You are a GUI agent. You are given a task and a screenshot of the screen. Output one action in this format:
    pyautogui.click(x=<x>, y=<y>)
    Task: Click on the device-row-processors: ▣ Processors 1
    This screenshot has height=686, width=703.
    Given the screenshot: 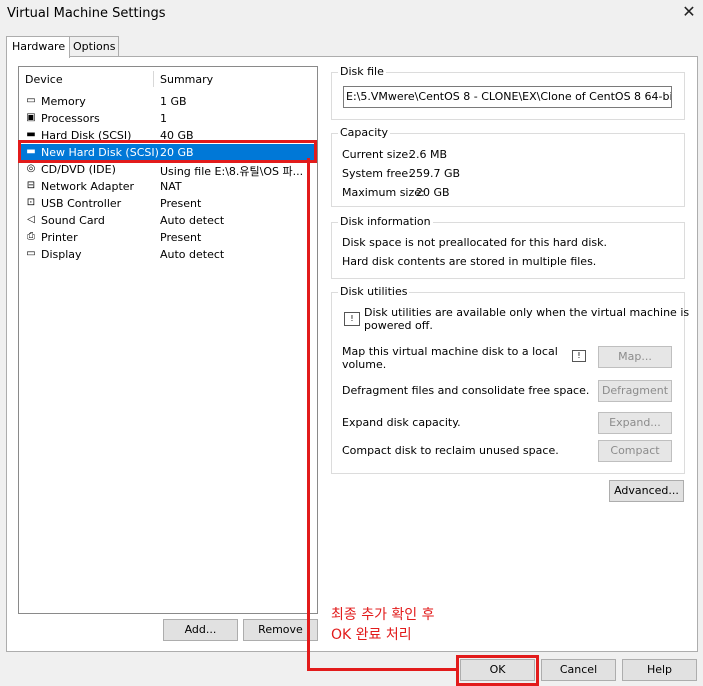 What is the action you would take?
    pyautogui.click(x=168, y=118)
    